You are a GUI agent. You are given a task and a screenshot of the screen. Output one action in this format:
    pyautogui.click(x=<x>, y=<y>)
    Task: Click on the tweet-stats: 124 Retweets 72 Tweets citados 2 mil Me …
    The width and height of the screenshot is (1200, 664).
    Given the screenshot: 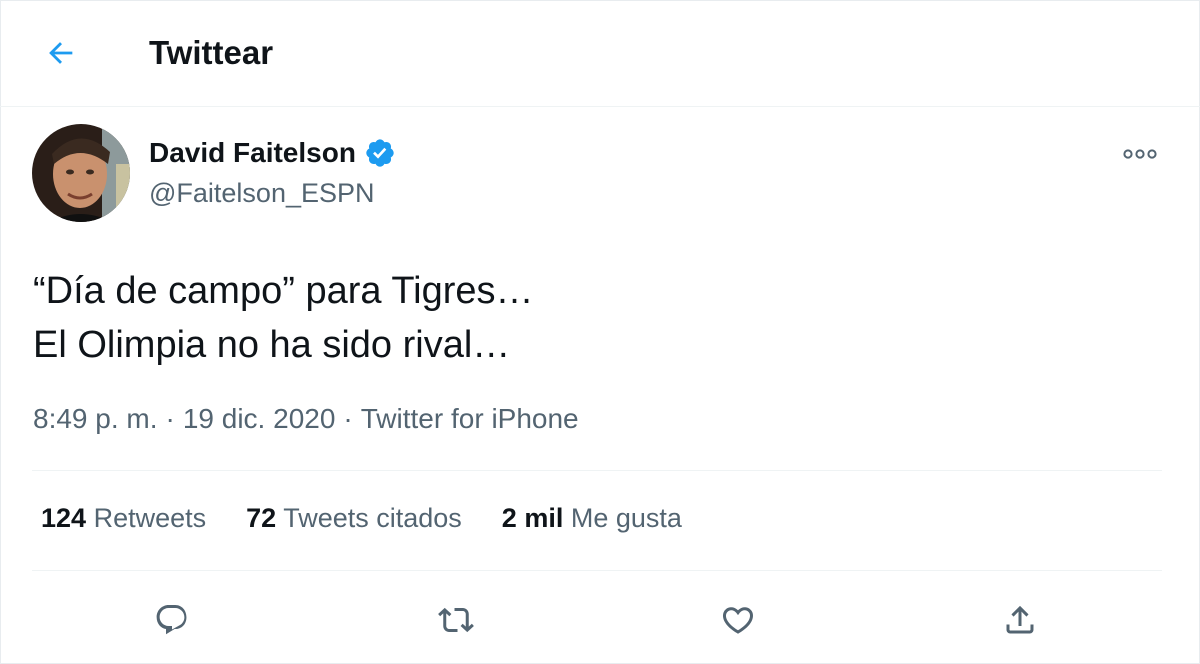 What is the action you would take?
    pyautogui.click(x=381, y=518)
    